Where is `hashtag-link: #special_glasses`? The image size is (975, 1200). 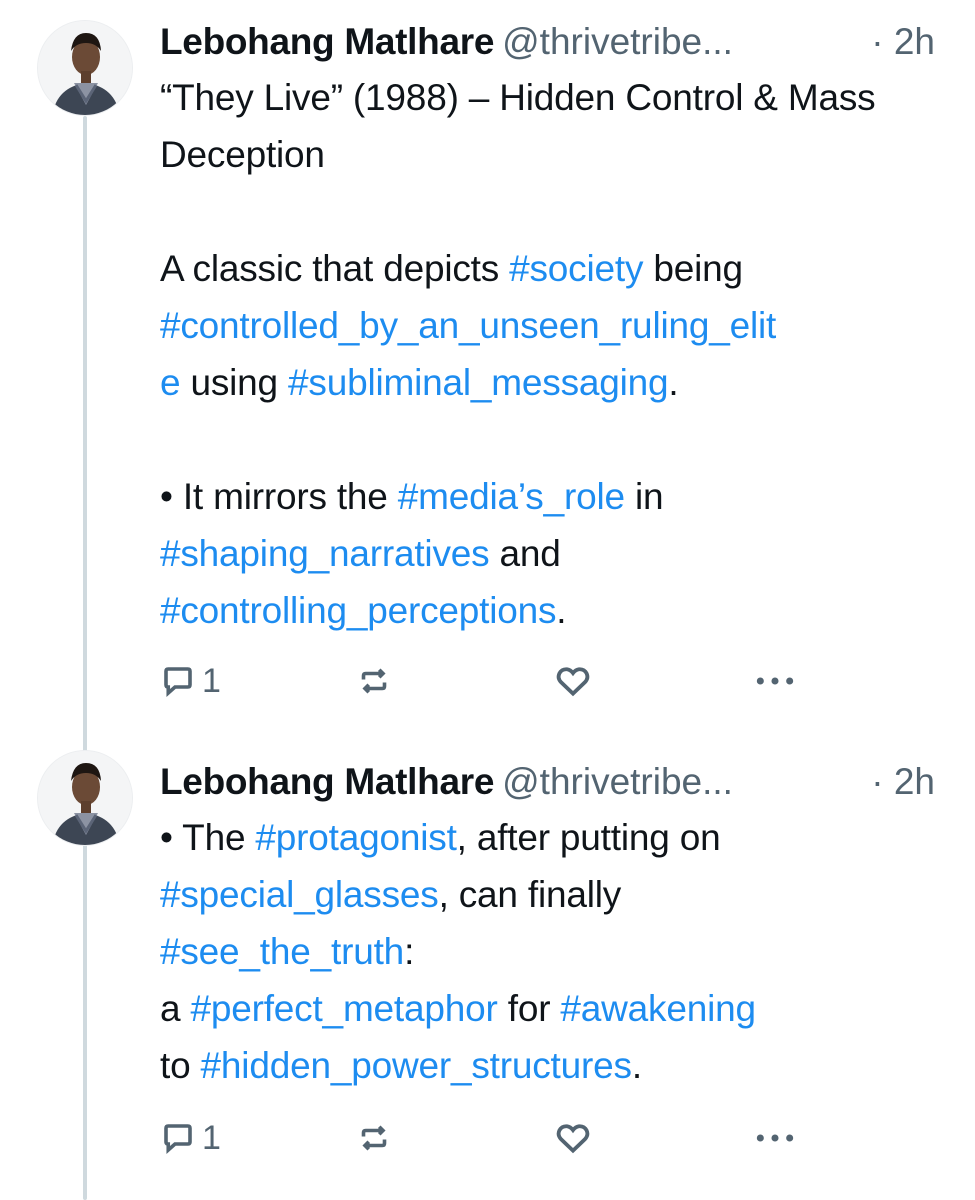
hashtag-link: #special_glasses is located at coordinates (299, 894).